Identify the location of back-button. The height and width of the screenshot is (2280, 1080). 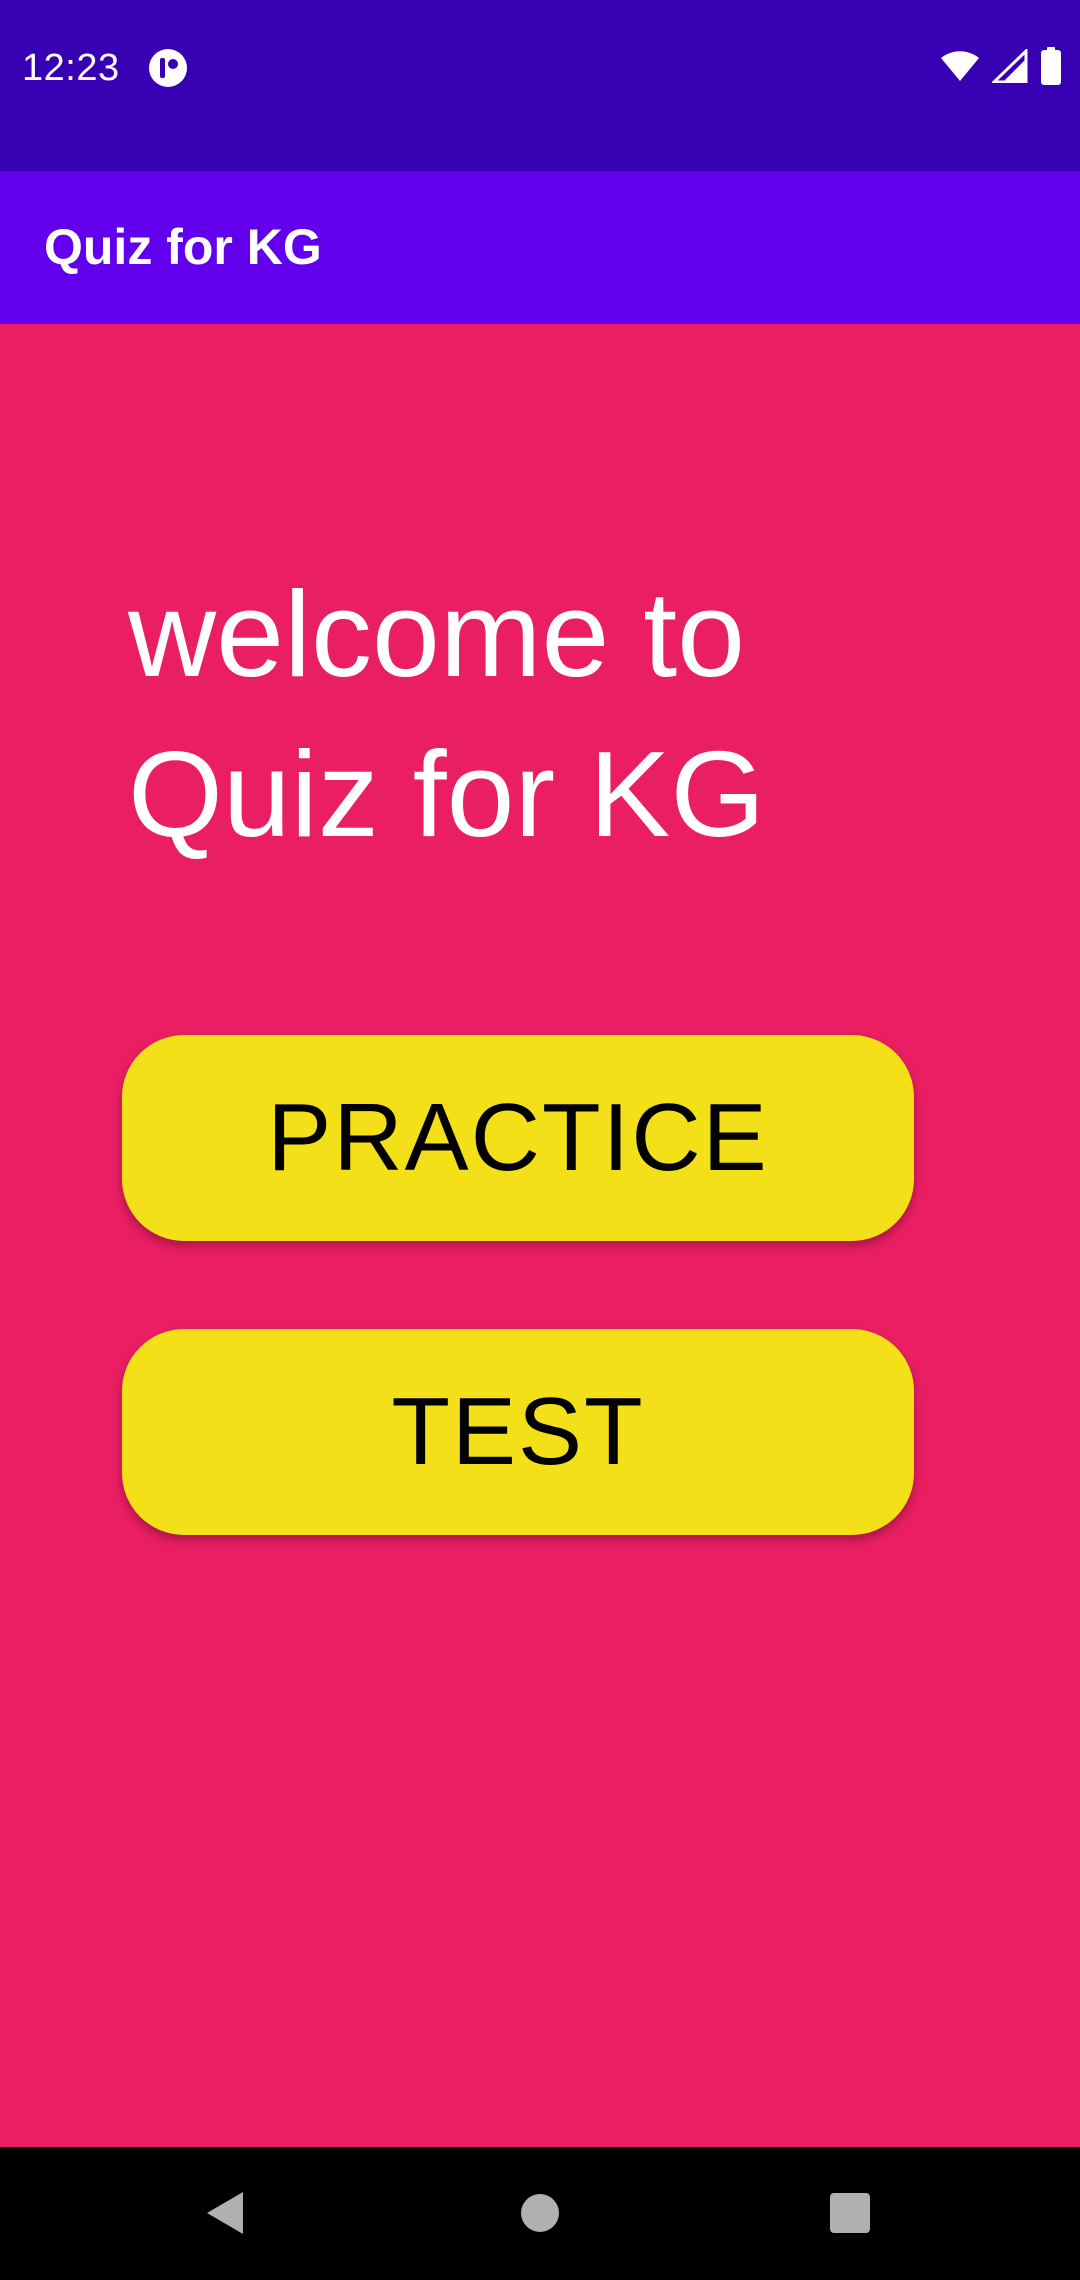
(225, 2215).